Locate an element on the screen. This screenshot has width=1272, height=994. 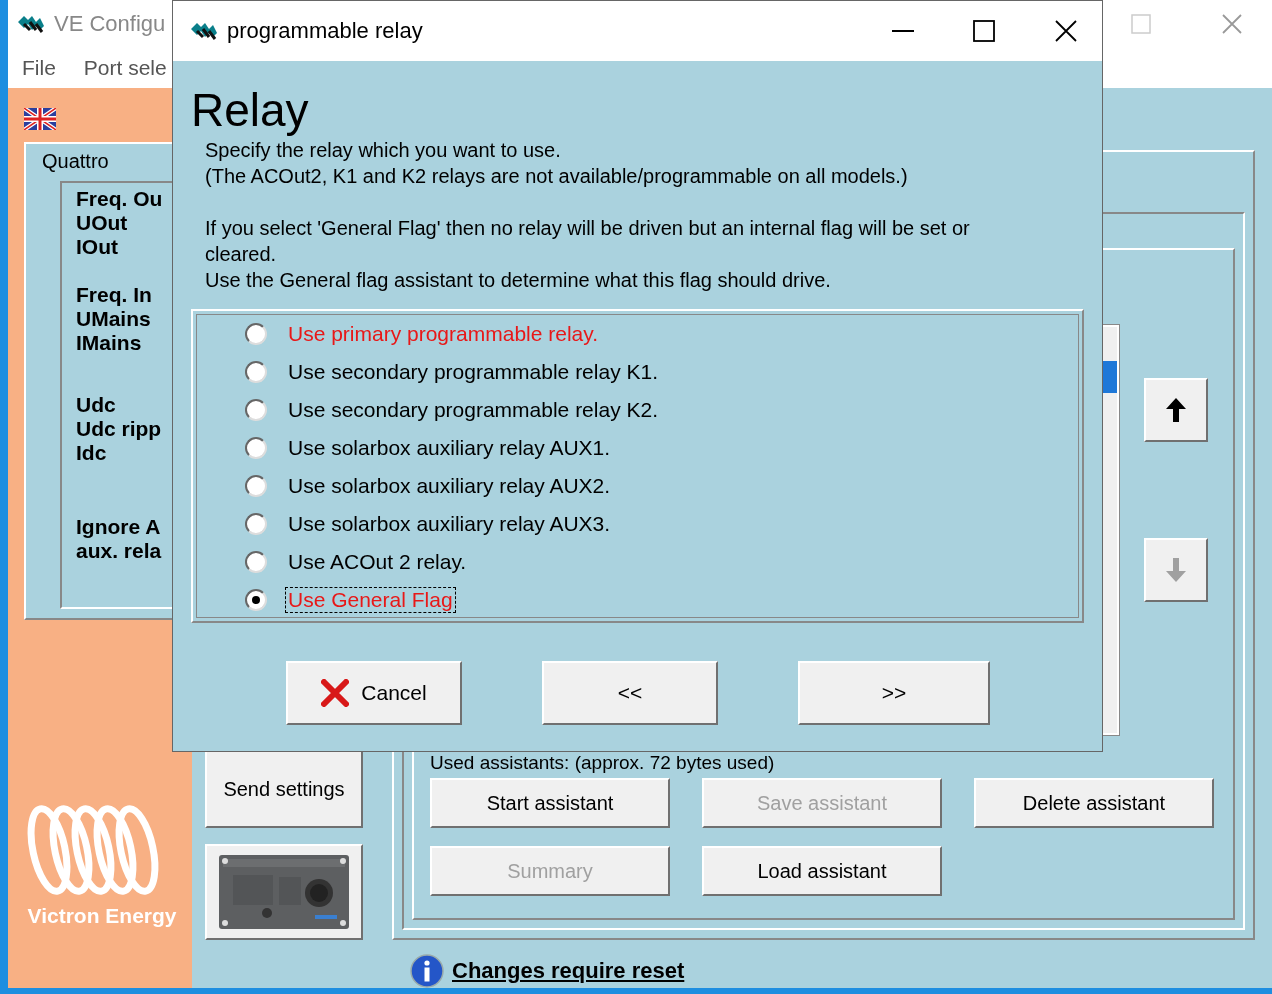
option-label: Use solarbox auxiliary relay AUX1. is located at coordinates (449, 448).